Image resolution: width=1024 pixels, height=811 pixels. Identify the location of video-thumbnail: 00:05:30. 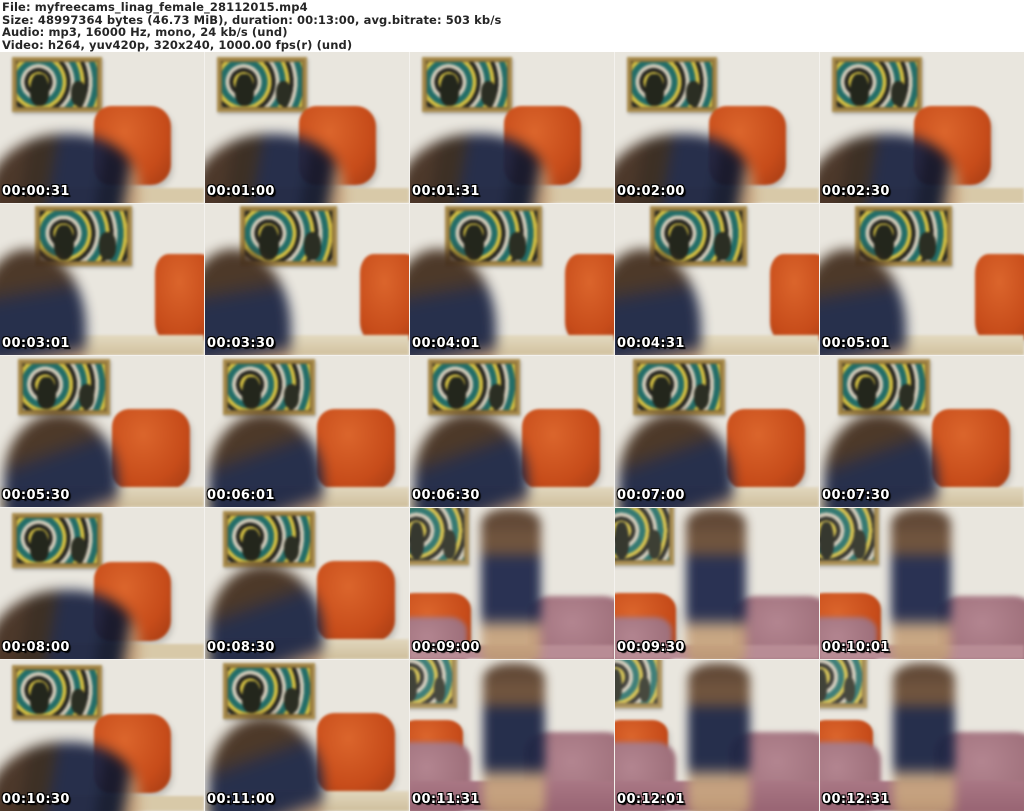
(102, 431).